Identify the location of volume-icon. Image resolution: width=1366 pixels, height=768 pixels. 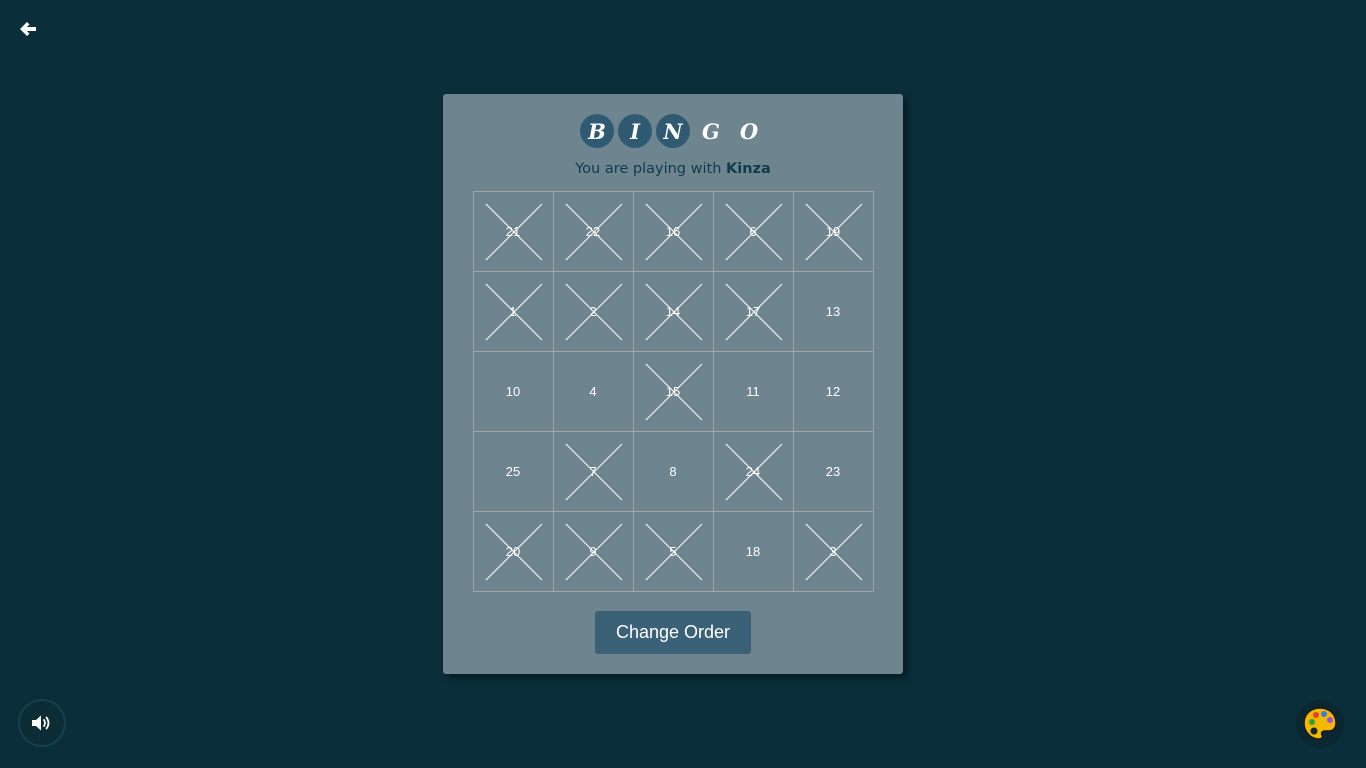
(41, 723).